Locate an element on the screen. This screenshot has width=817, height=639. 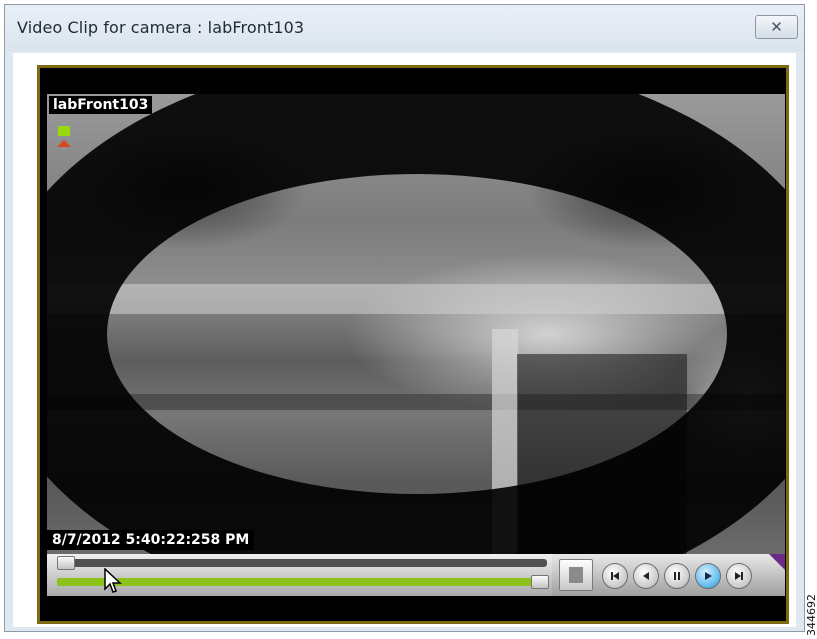
step-back-button is located at coordinates (646, 576).